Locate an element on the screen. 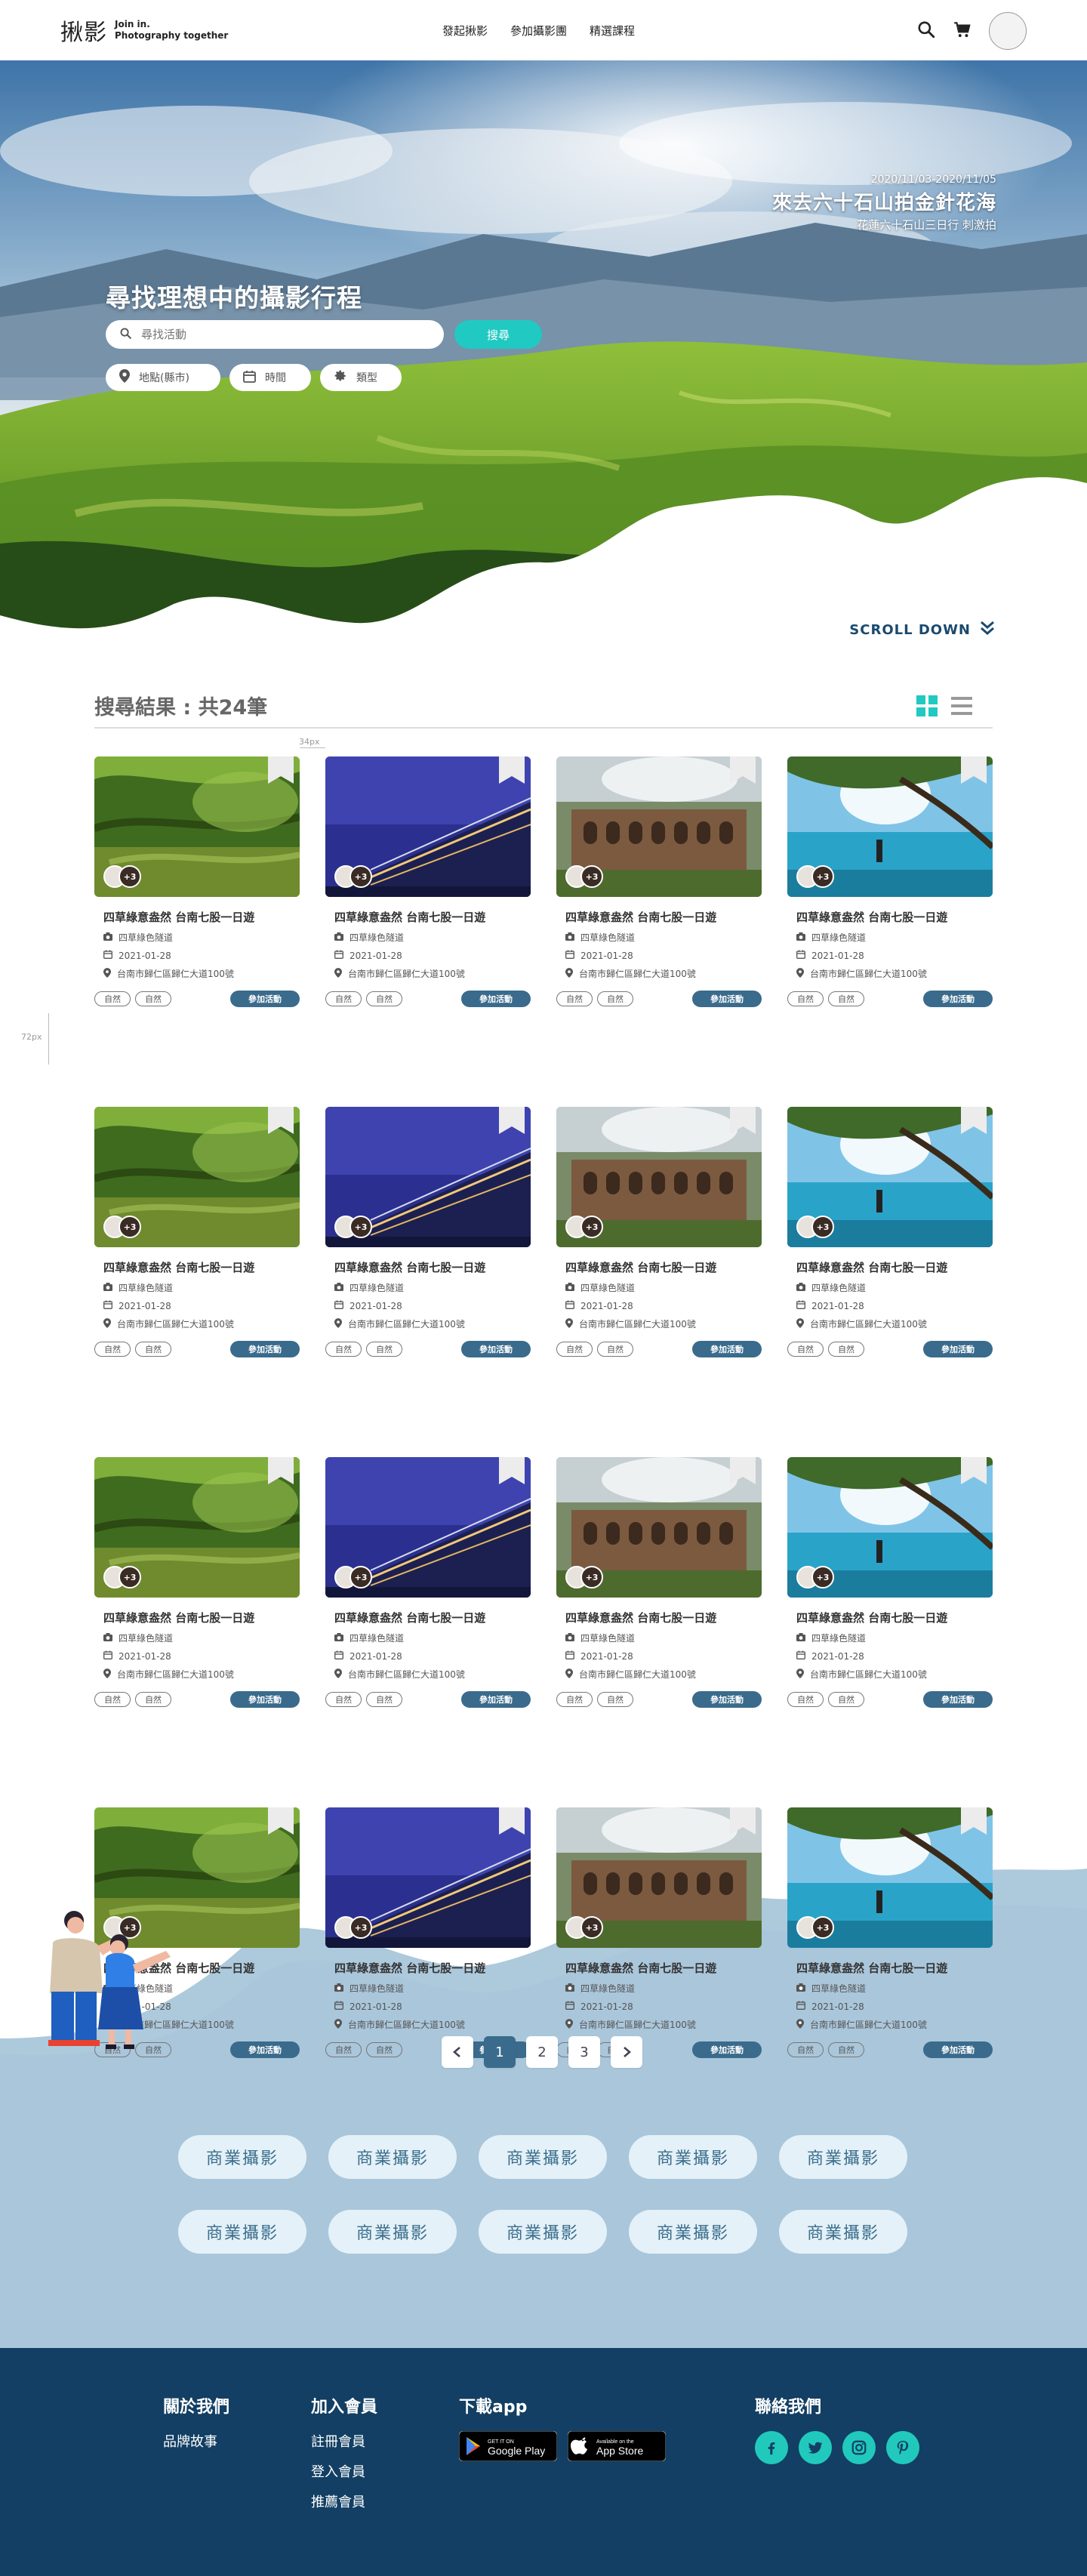 The height and width of the screenshot is (2576, 1087). search-input is located at coordinates (277, 334).